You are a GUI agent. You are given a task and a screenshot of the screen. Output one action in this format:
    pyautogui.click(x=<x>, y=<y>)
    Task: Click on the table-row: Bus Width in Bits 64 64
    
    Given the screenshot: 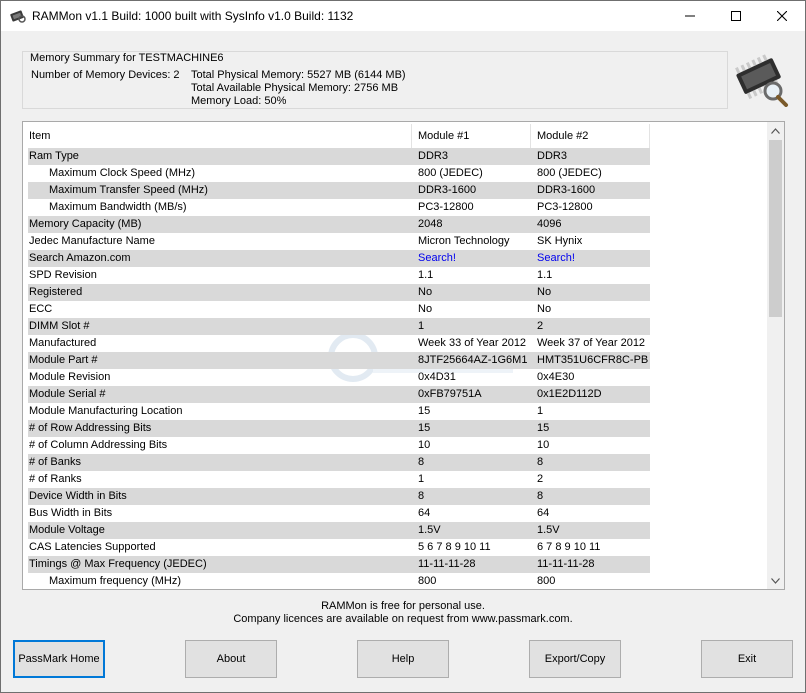 What is the action you would take?
    pyautogui.click(x=339, y=513)
    